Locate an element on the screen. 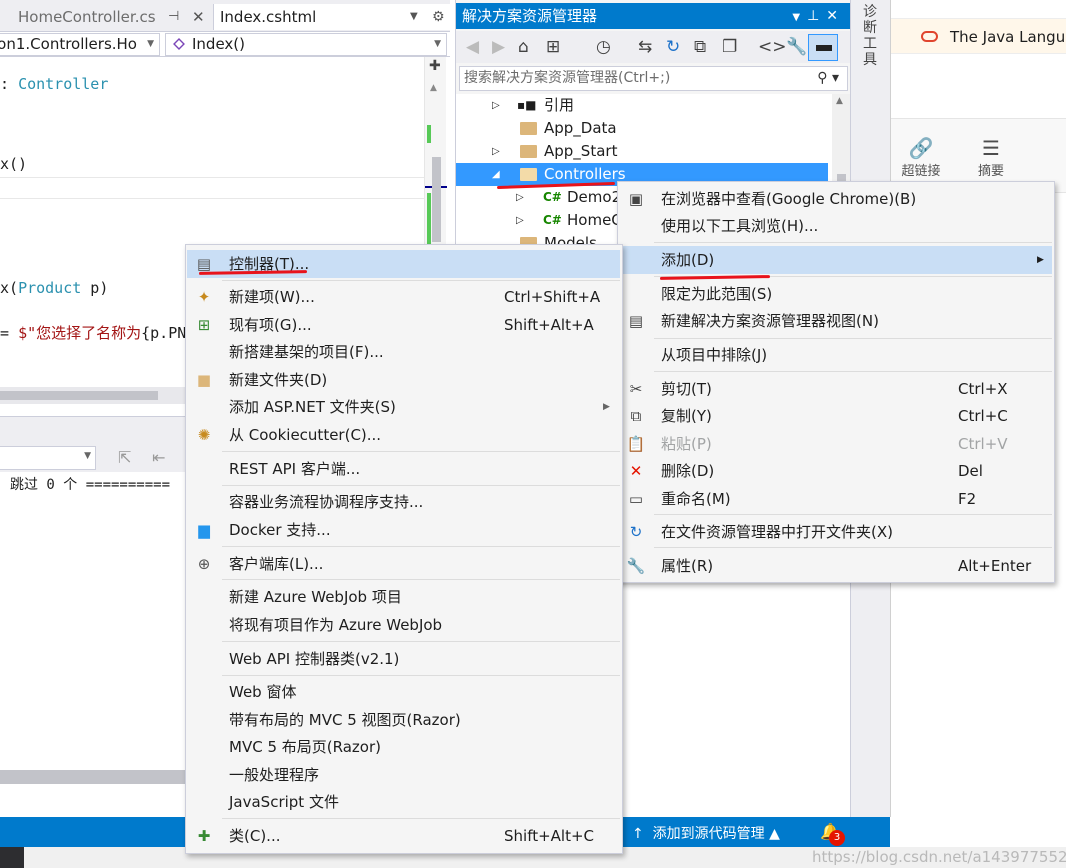 The width and height of the screenshot is (1066, 868). menu-item-copy: ⧉ 复制(Y) Ctrl+C is located at coordinates (836, 416).